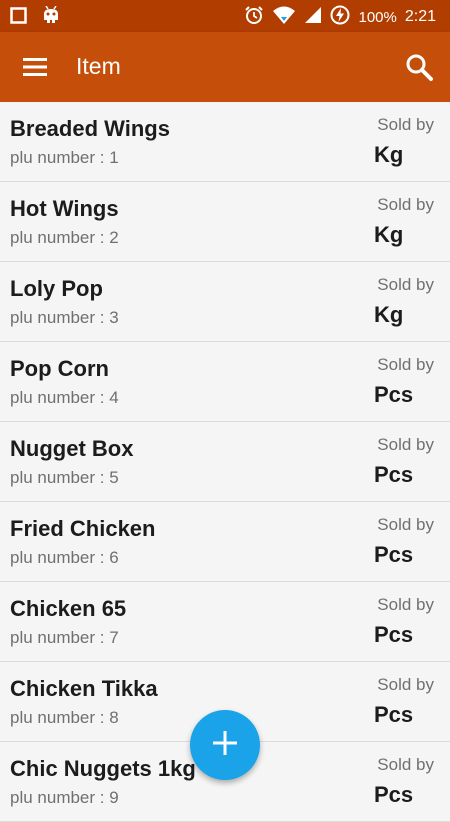 This screenshot has height=822, width=450. What do you see at coordinates (284, 17) in the screenshot?
I see `wifi-icon` at bounding box center [284, 17].